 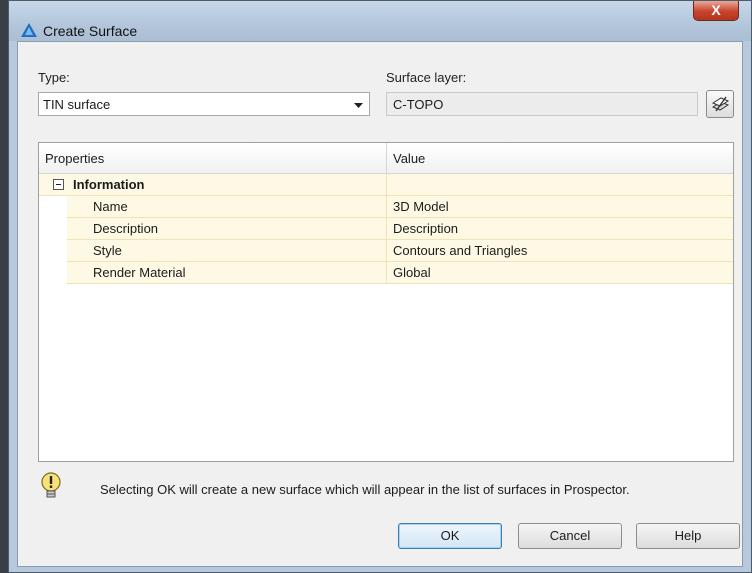 I want to click on grid-header: Properties Value, so click(x=386, y=158).